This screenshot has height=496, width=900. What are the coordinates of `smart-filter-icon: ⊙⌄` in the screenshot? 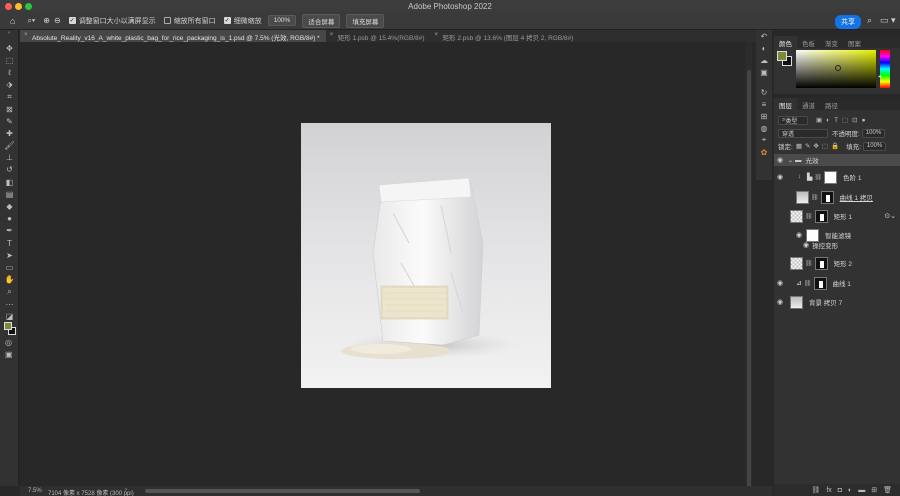 It's located at (890, 216).